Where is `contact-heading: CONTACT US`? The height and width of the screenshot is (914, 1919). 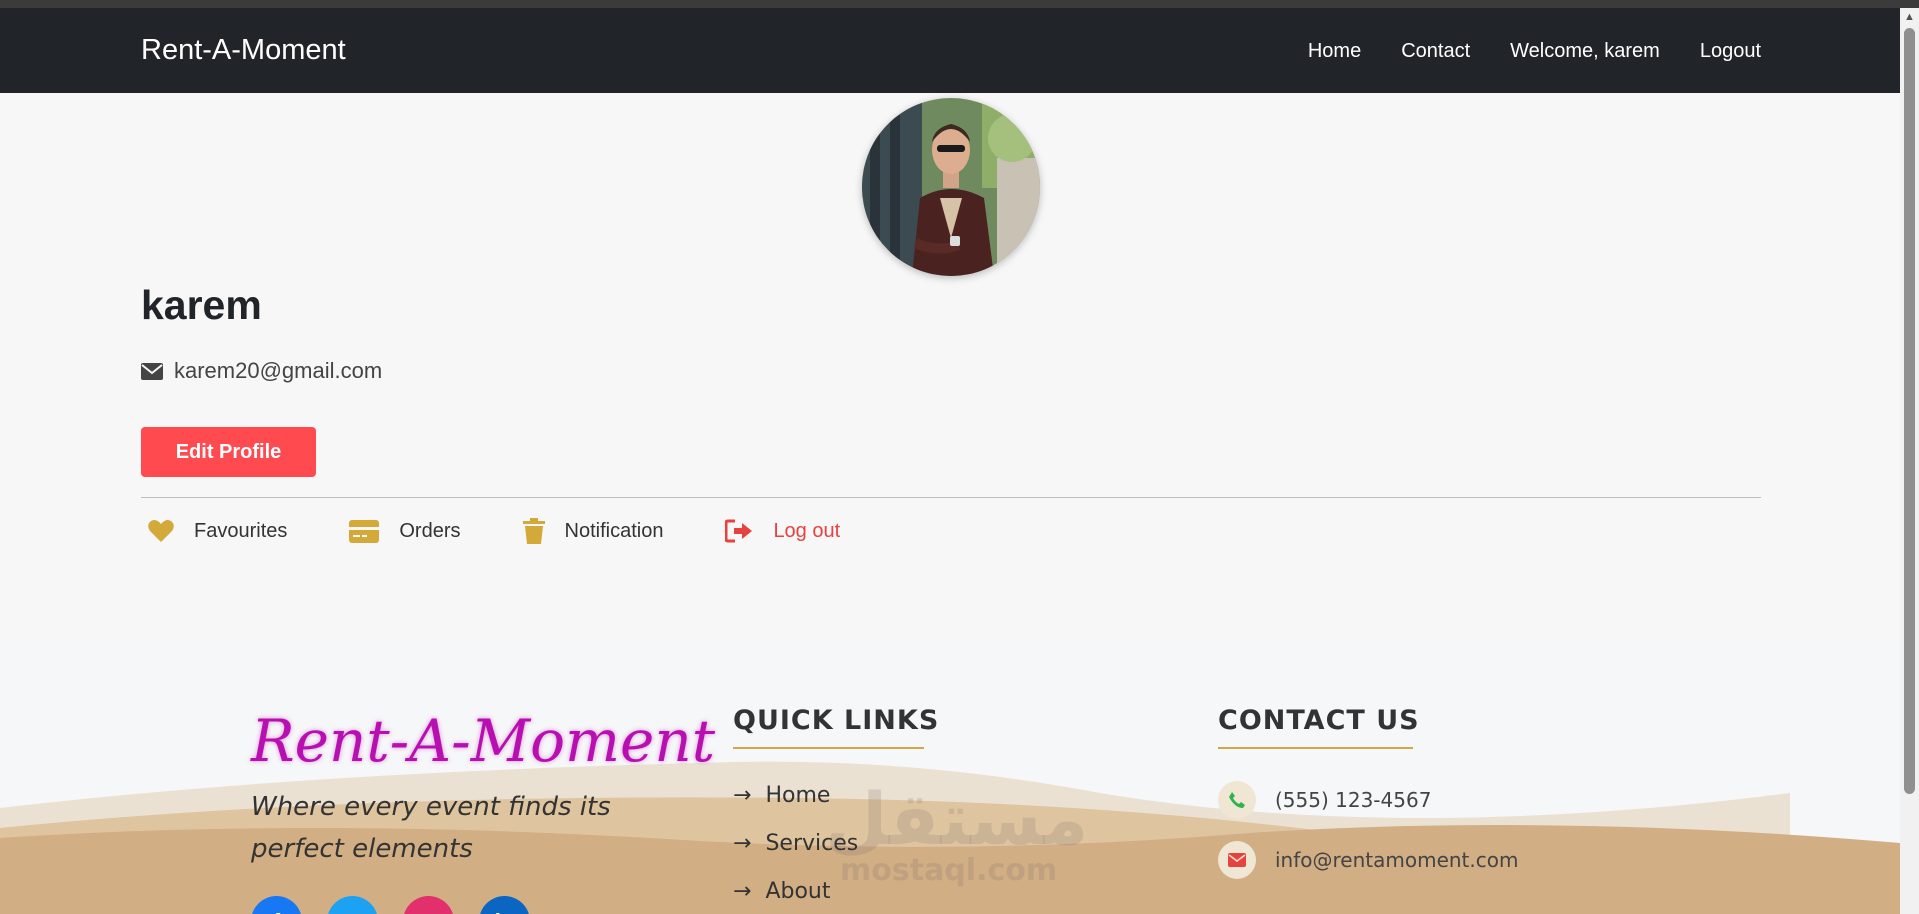 contact-heading: CONTACT US is located at coordinates (1319, 720).